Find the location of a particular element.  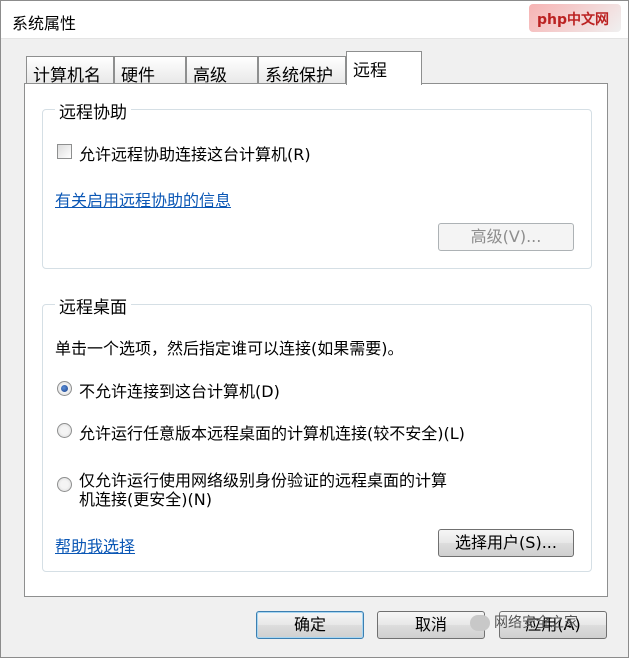

window-title: 系统属性 is located at coordinates (44, 23).